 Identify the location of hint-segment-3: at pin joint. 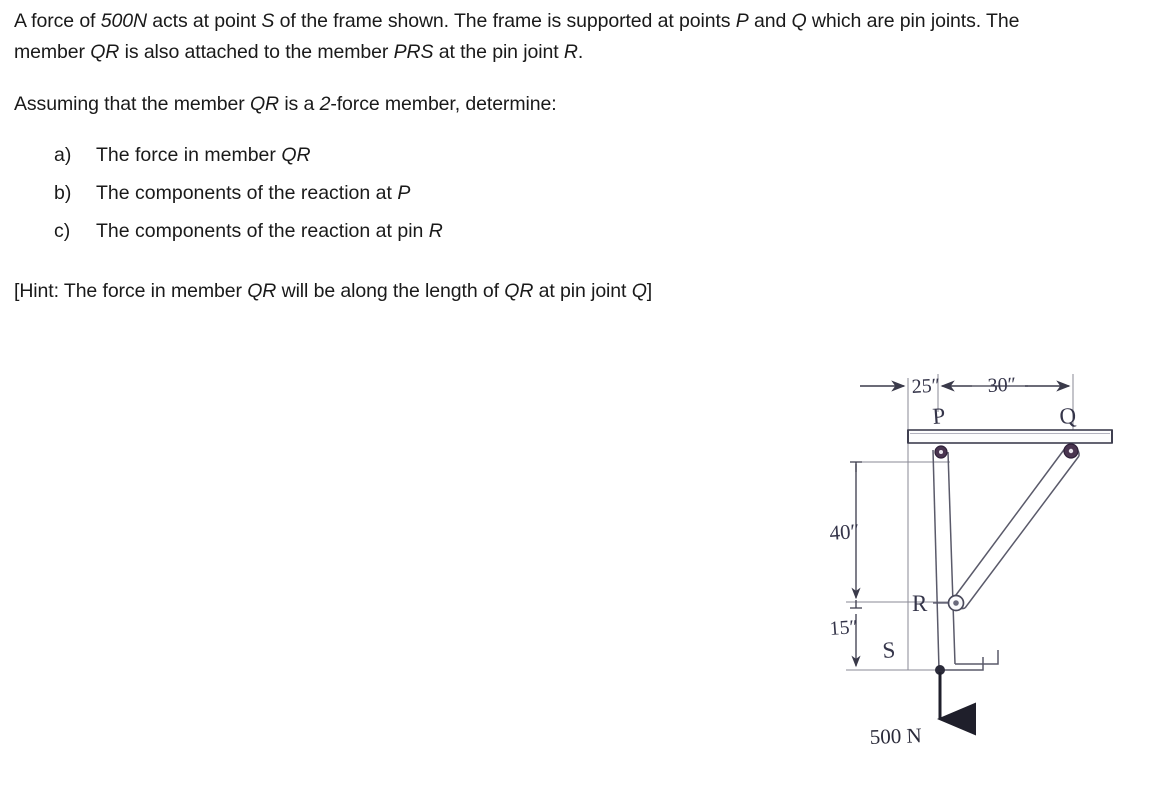
(582, 291).